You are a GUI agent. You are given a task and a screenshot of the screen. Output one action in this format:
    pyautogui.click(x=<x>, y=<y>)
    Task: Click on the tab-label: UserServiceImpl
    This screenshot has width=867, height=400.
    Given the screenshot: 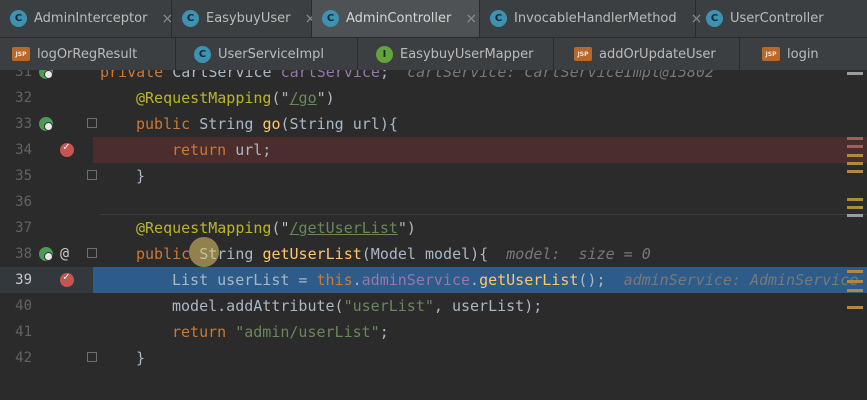 What is the action you would take?
    pyautogui.click(x=271, y=54)
    